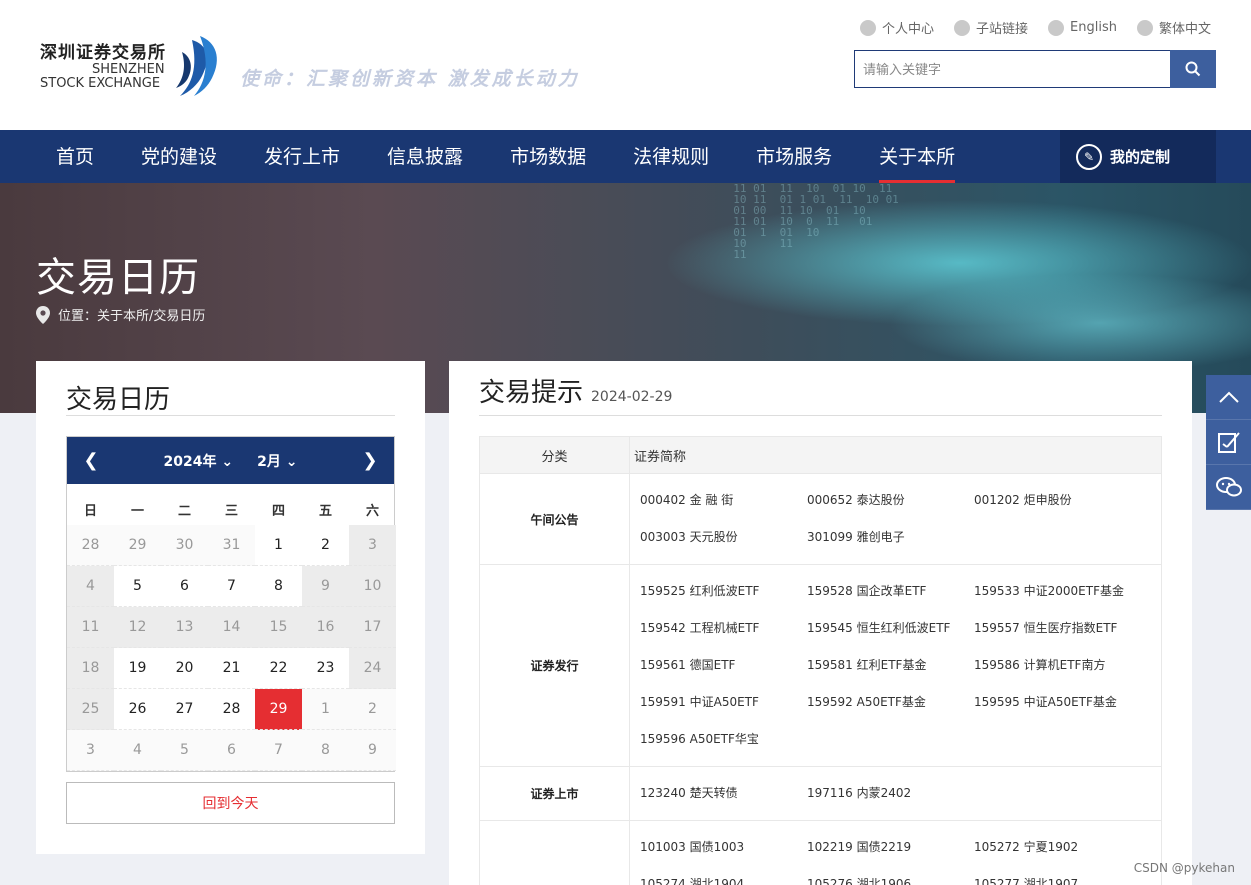 Image resolution: width=1251 pixels, height=885 pixels. What do you see at coordinates (548, 156) in the screenshot?
I see `nav-item-4: 市场数据` at bounding box center [548, 156].